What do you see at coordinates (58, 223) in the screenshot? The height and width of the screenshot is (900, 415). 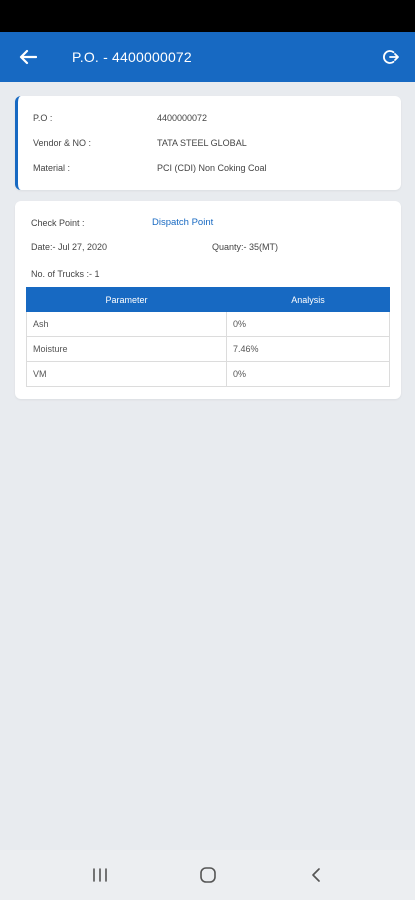 I see `checkpoint-label: Check Point :` at bounding box center [58, 223].